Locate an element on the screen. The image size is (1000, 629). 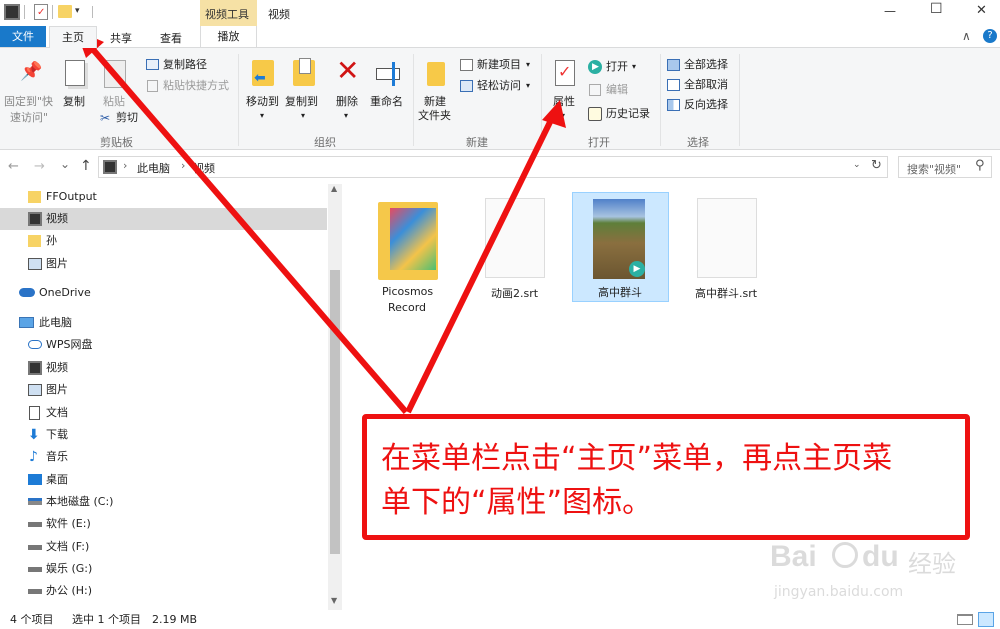
watermark-paw-icon is located at coordinates (845, 555).